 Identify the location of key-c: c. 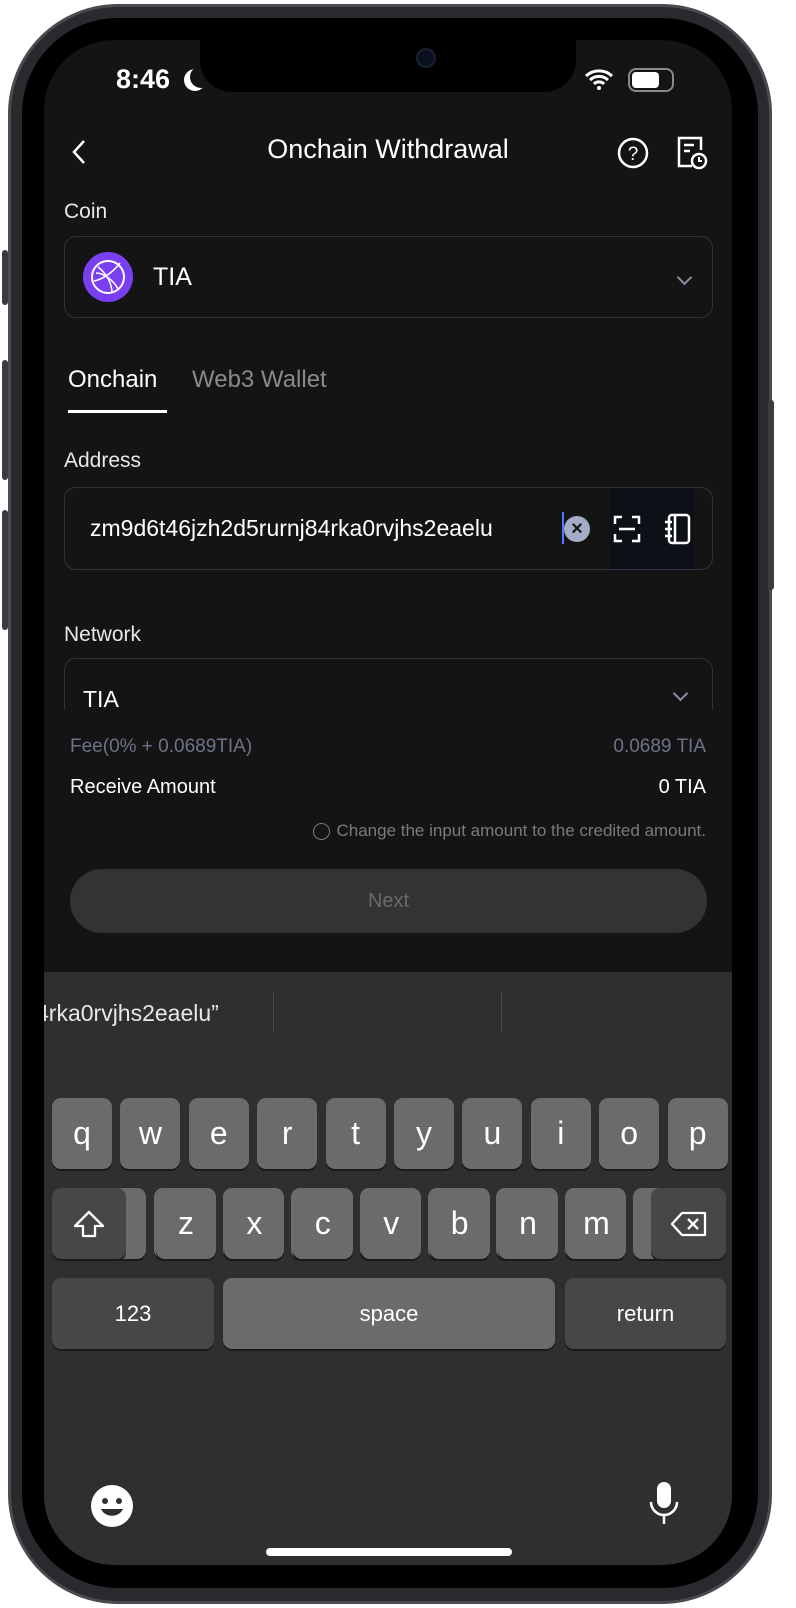
(322, 1223).